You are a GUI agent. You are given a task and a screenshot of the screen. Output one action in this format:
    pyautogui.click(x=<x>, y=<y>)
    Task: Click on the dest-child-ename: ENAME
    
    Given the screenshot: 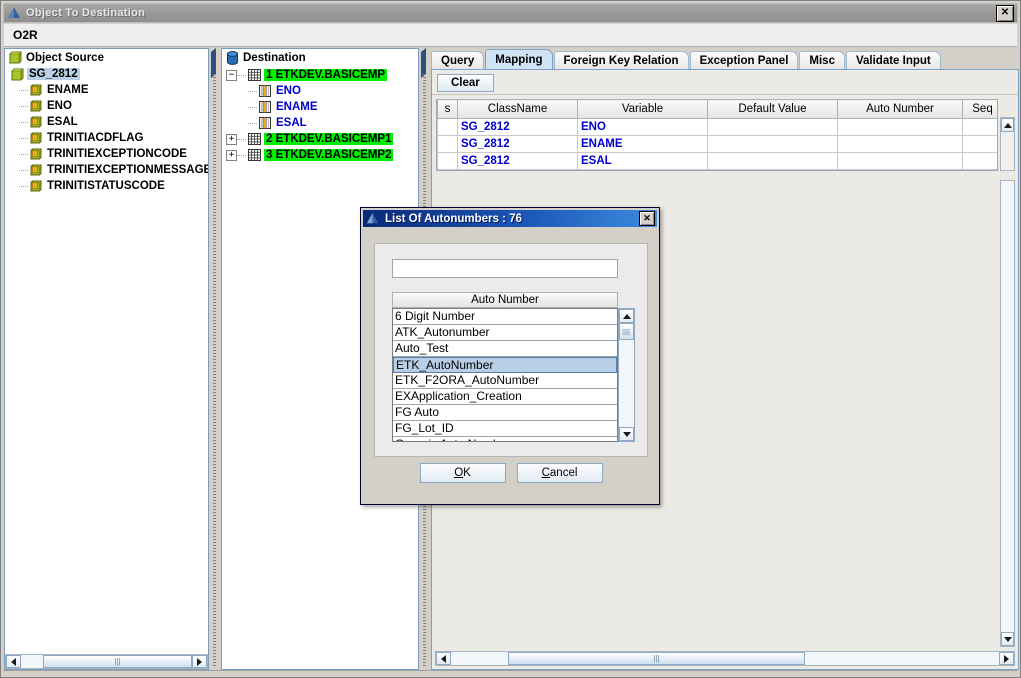 What is the action you would take?
    pyautogui.click(x=320, y=107)
    